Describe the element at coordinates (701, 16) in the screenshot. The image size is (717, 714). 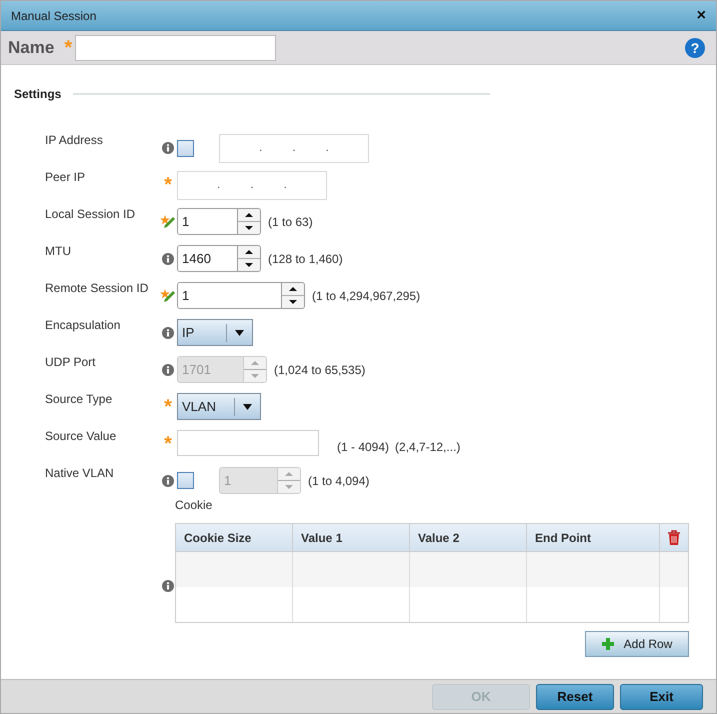
I see `close-button: ×` at that location.